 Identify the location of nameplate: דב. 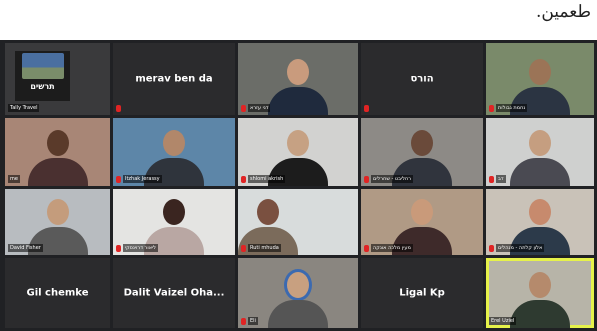
(497, 179).